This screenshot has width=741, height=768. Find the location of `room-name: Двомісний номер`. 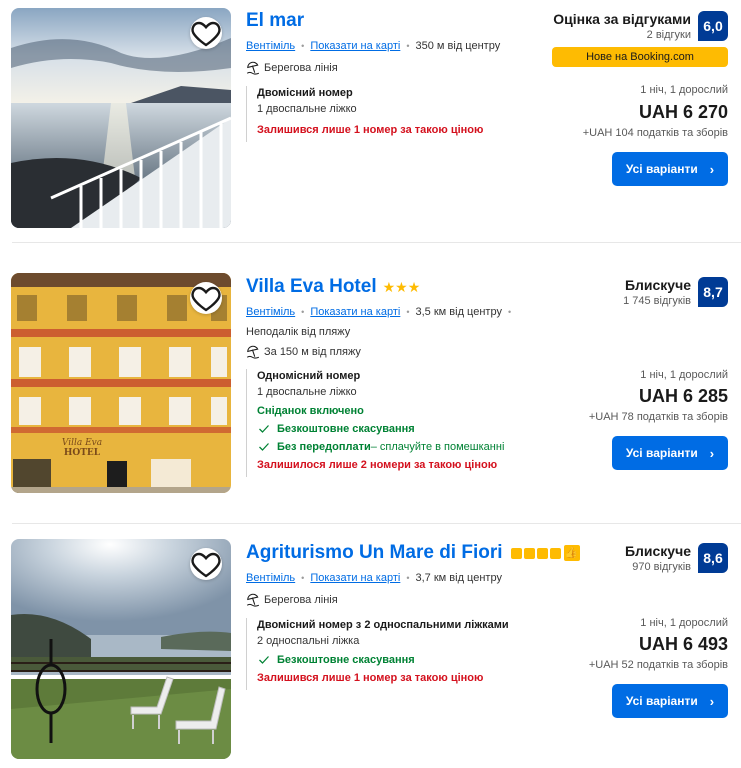

room-name: Двомісний номер is located at coordinates (305, 93).